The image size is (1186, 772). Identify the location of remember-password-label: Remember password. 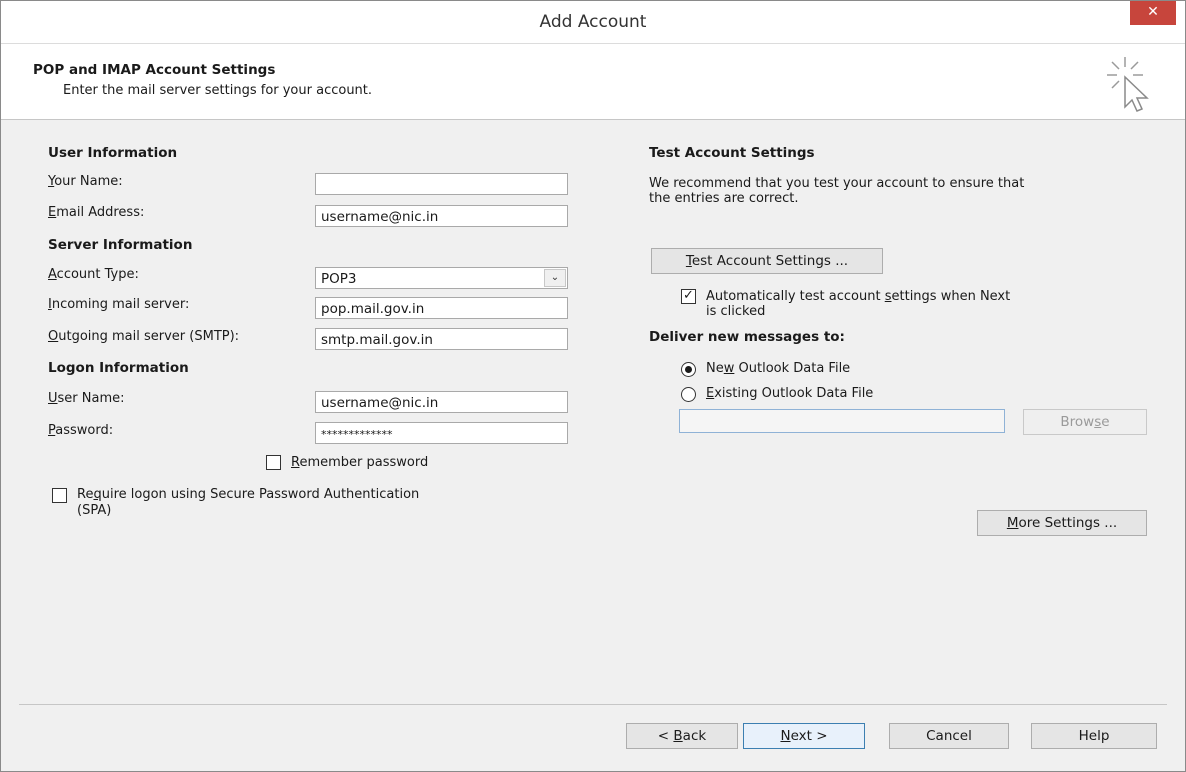
(359, 462).